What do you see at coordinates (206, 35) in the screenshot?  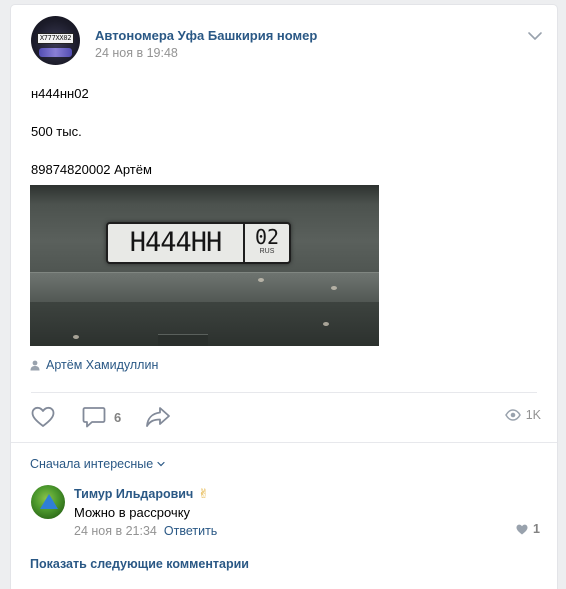 I see `post-author-link: Автономера Уфа Башкирия номер` at bounding box center [206, 35].